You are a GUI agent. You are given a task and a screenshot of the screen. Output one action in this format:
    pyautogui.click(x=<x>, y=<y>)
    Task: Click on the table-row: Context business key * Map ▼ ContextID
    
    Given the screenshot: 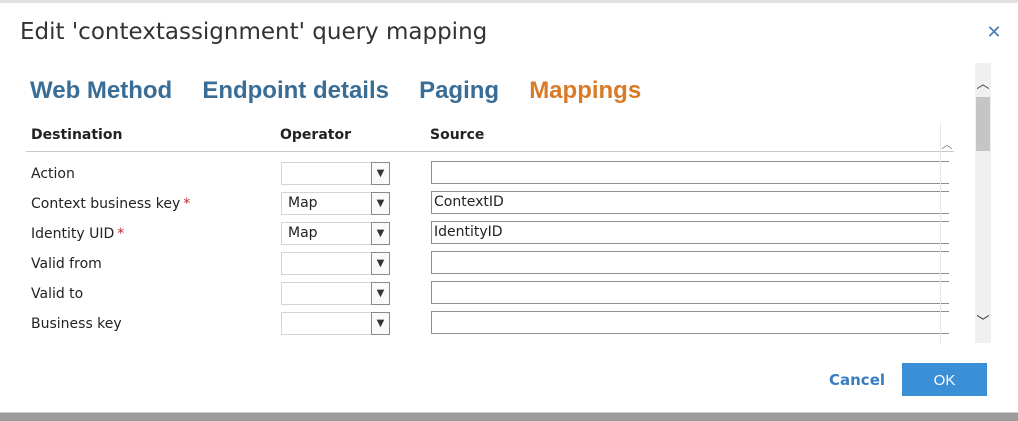 What is the action you would take?
    pyautogui.click(x=491, y=204)
    